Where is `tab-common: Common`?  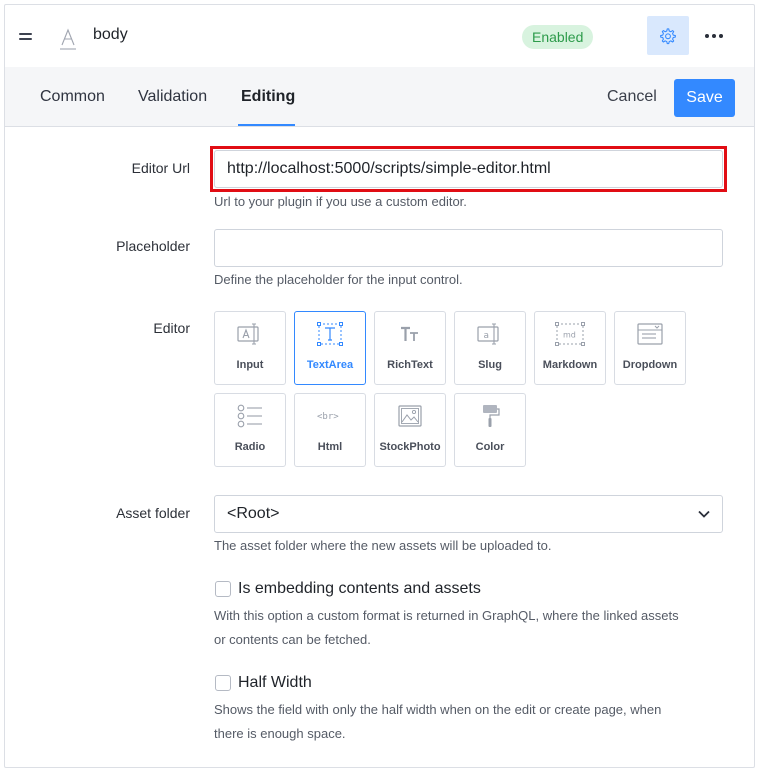 tab-common: Common is located at coordinates (72, 97).